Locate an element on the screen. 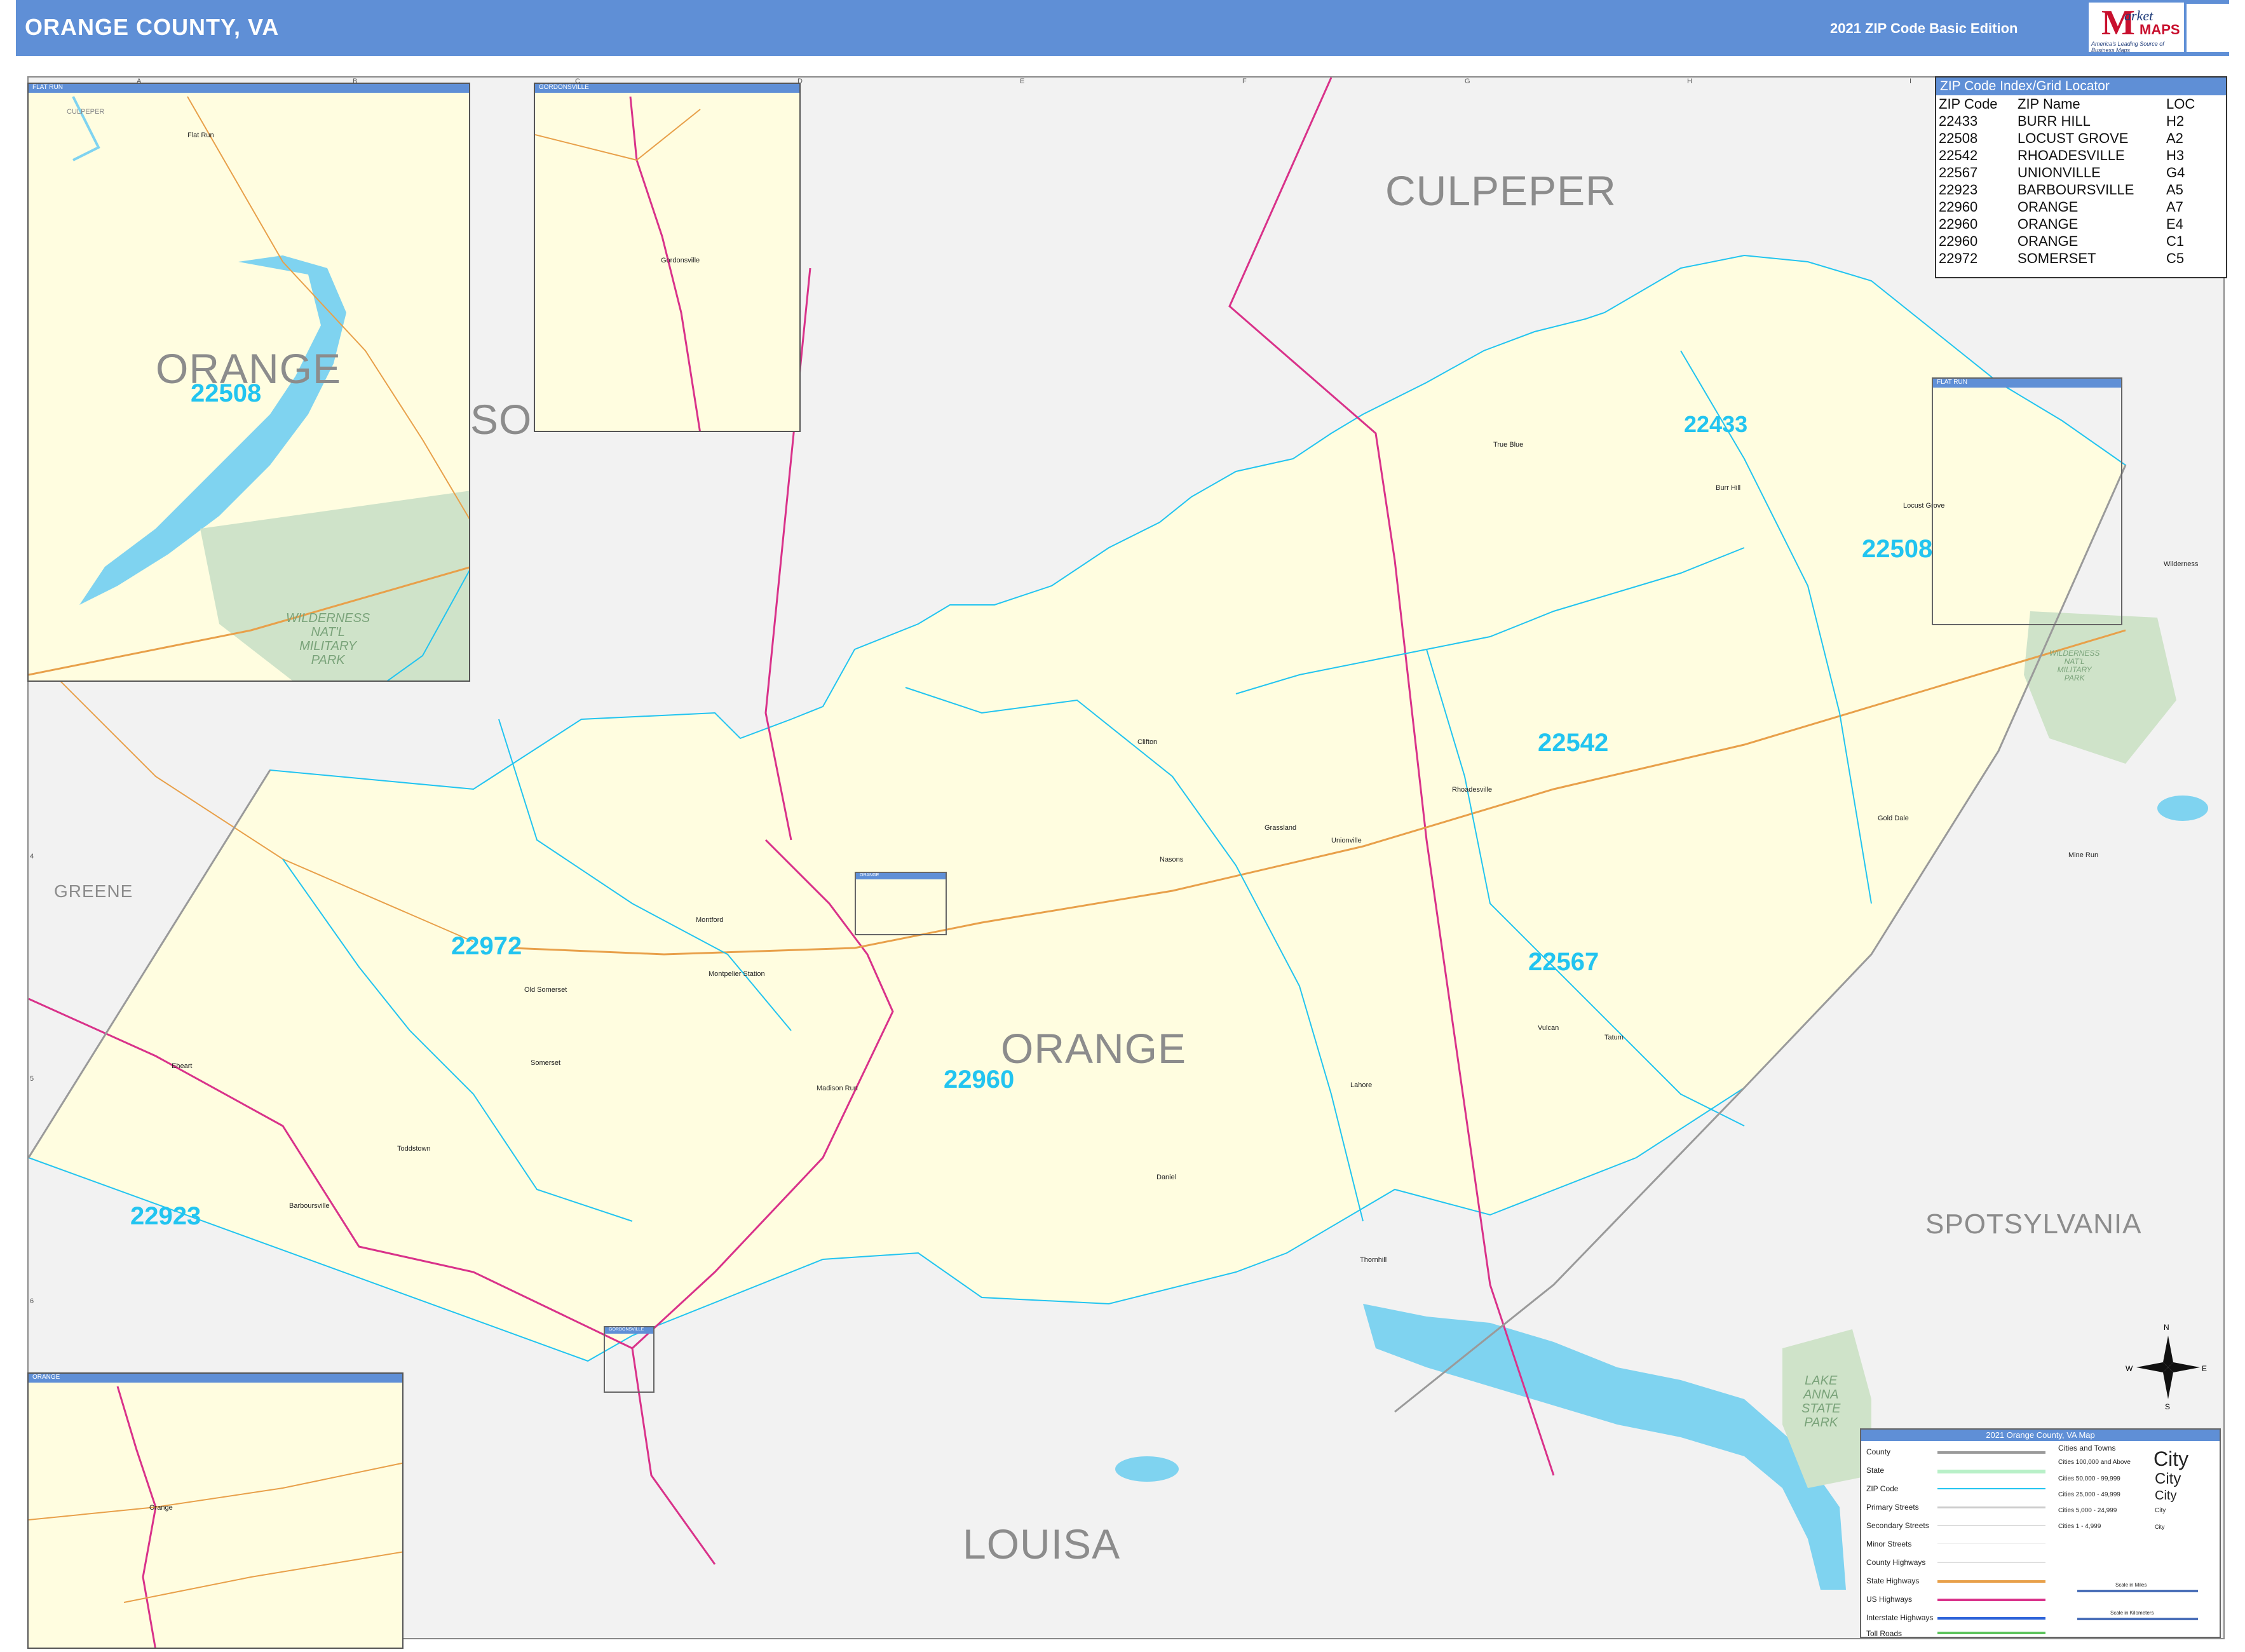 The width and height of the screenshot is (2245, 1652). inset-frame-title: FLAT RUN is located at coordinates (2027, 383).